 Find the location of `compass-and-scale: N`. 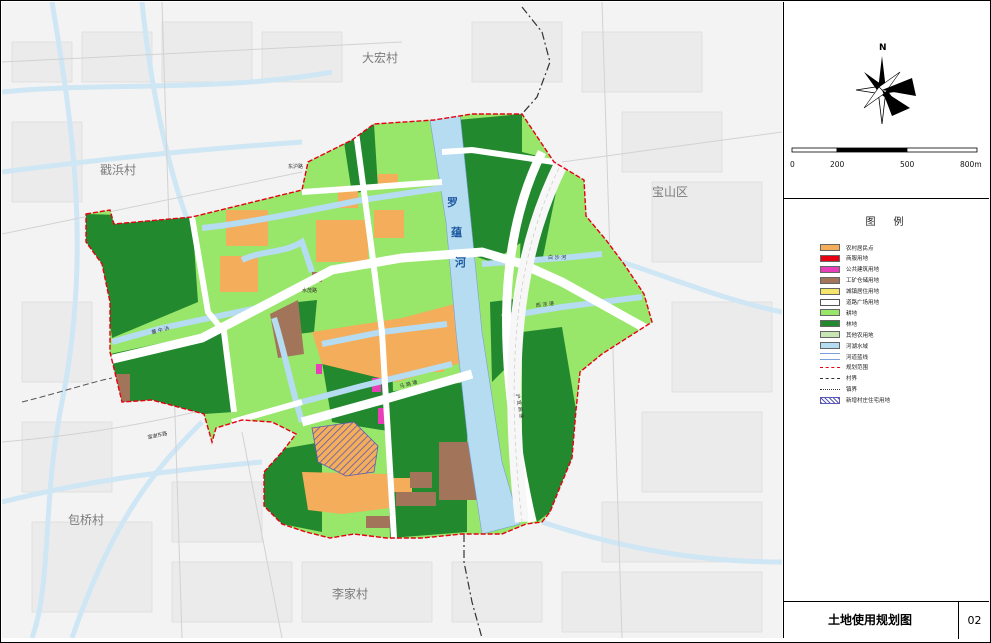

compass-and-scale: N is located at coordinates (884, 98).